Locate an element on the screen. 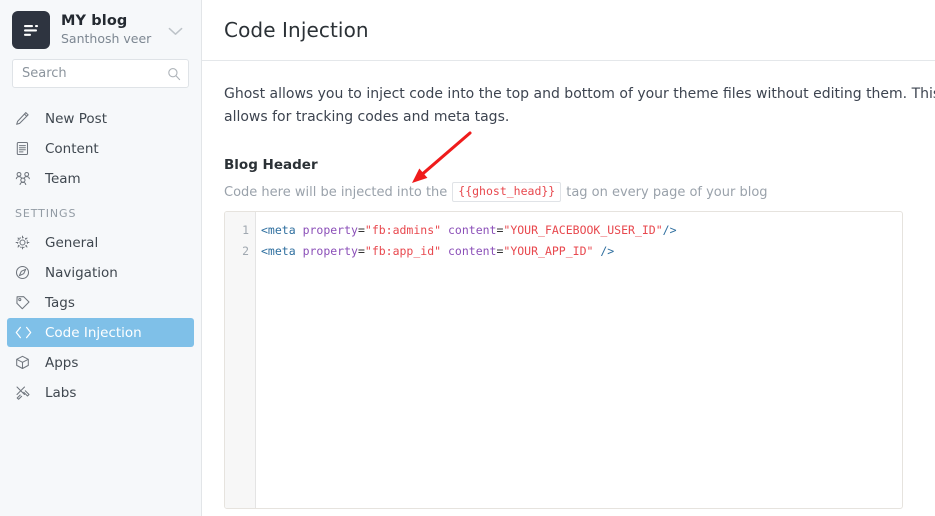 This screenshot has width=935, height=516. ghost-head-chip: {{ghost_head}} is located at coordinates (507, 192).